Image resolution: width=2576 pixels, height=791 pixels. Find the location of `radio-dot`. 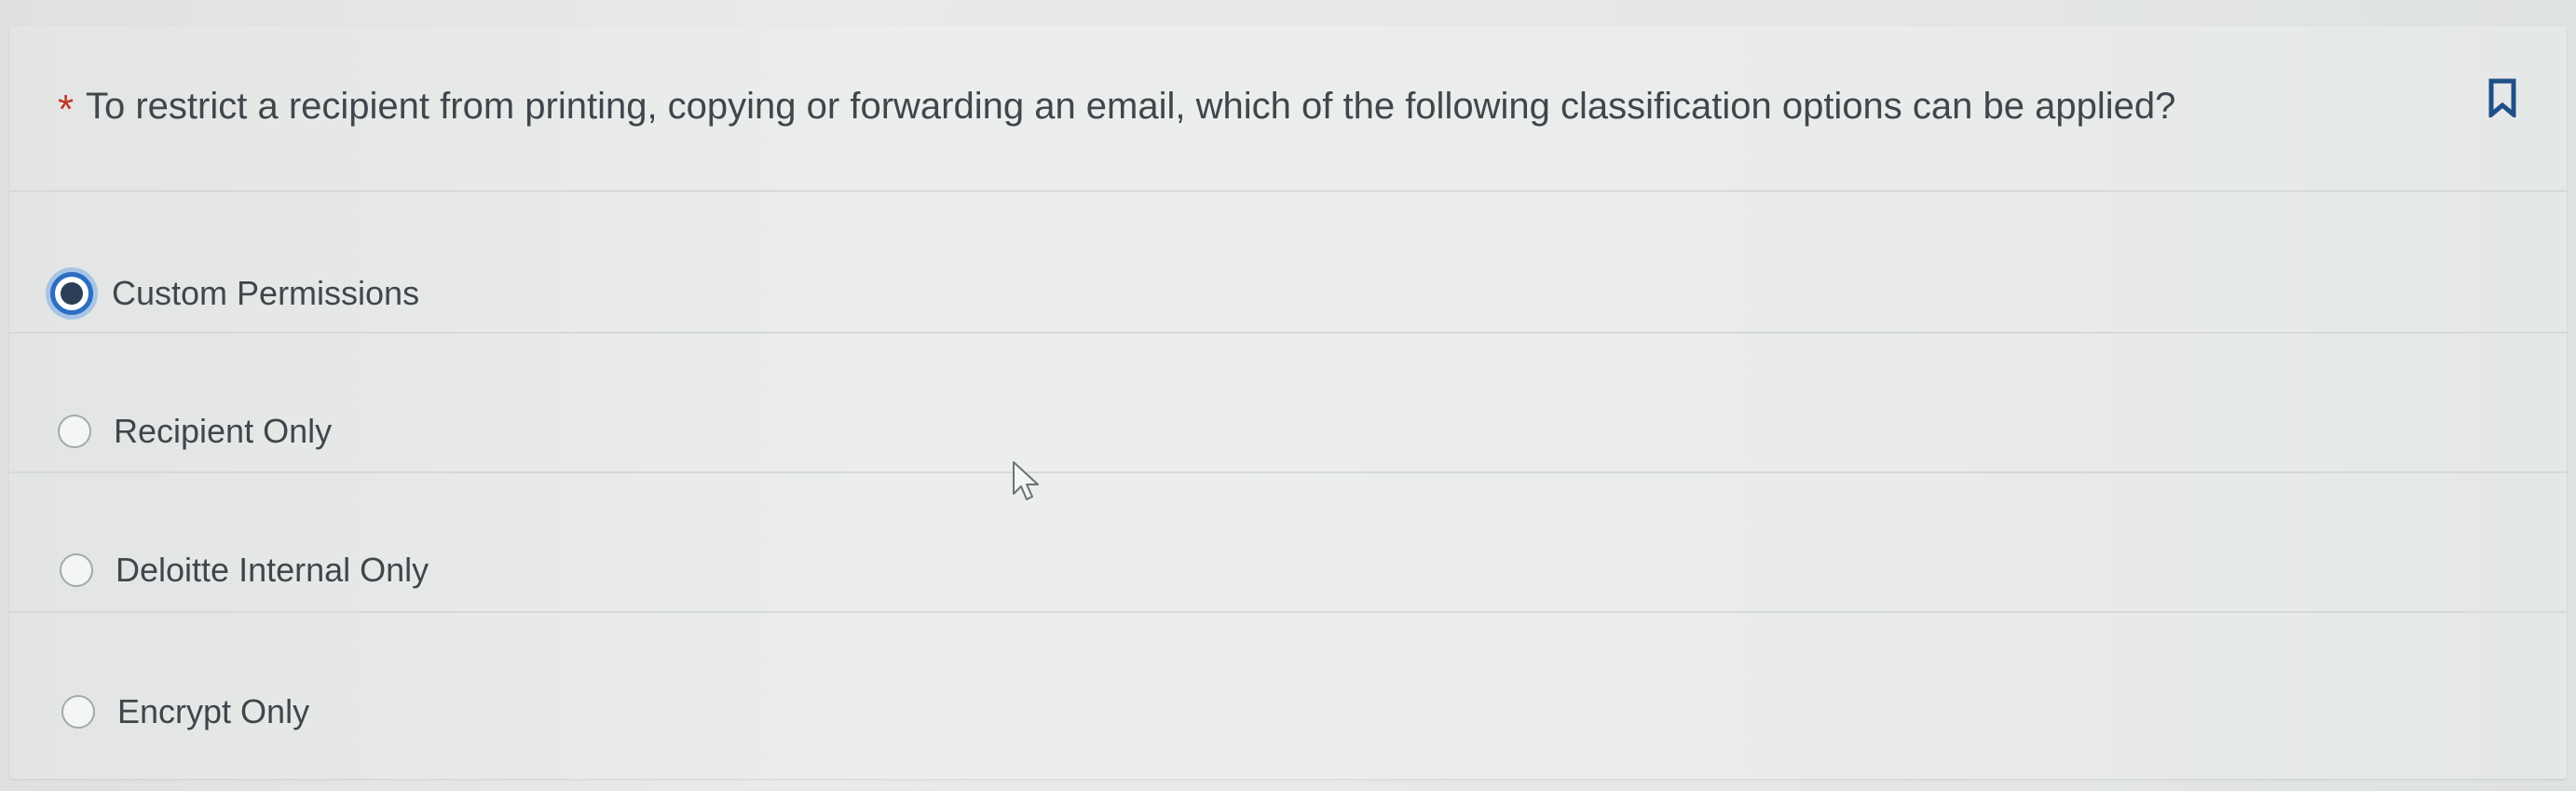

radio-dot is located at coordinates (72, 293).